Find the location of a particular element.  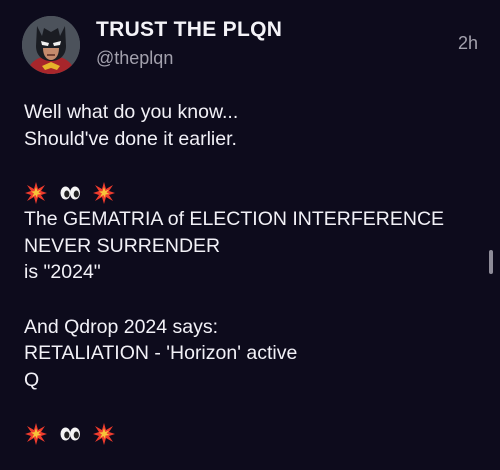

post-line: The GEMATRIA of ELECTION INTERFERENCE is located at coordinates (234, 219).